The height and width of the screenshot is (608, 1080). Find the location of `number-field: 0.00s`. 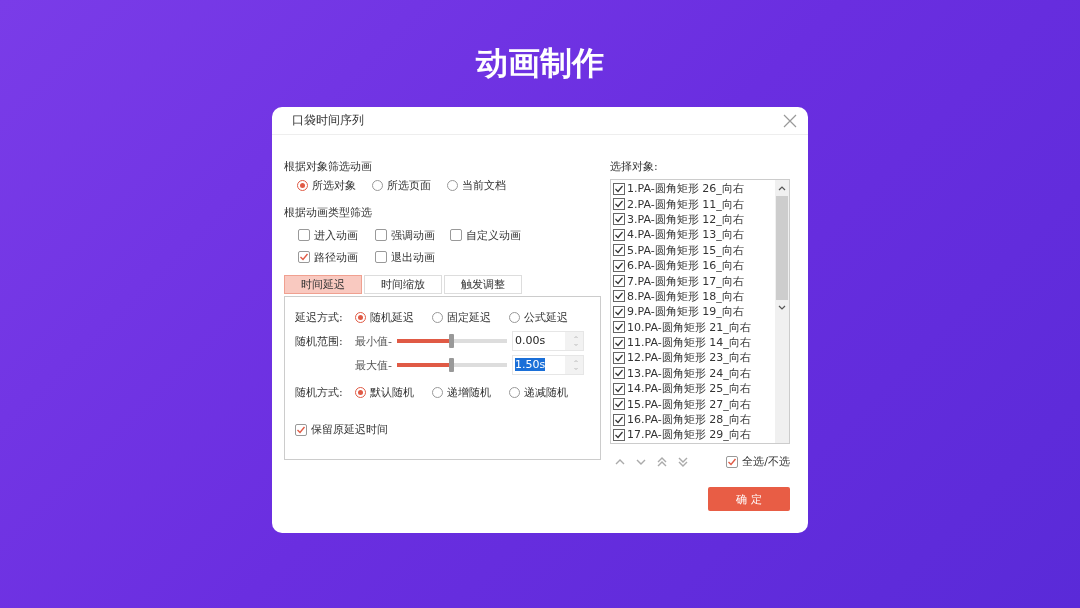

number-field: 0.00s is located at coordinates (548, 341).